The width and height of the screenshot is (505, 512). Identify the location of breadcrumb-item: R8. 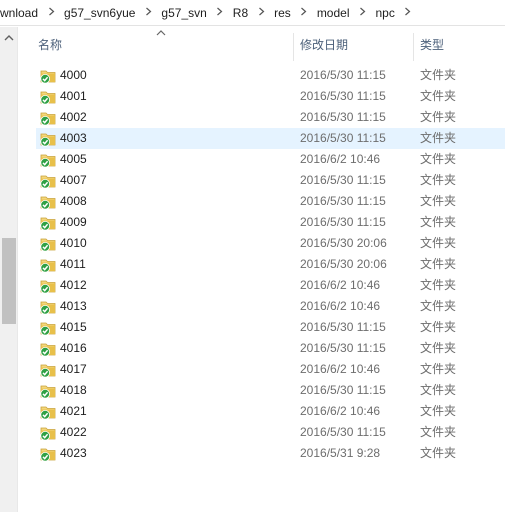
(240, 12).